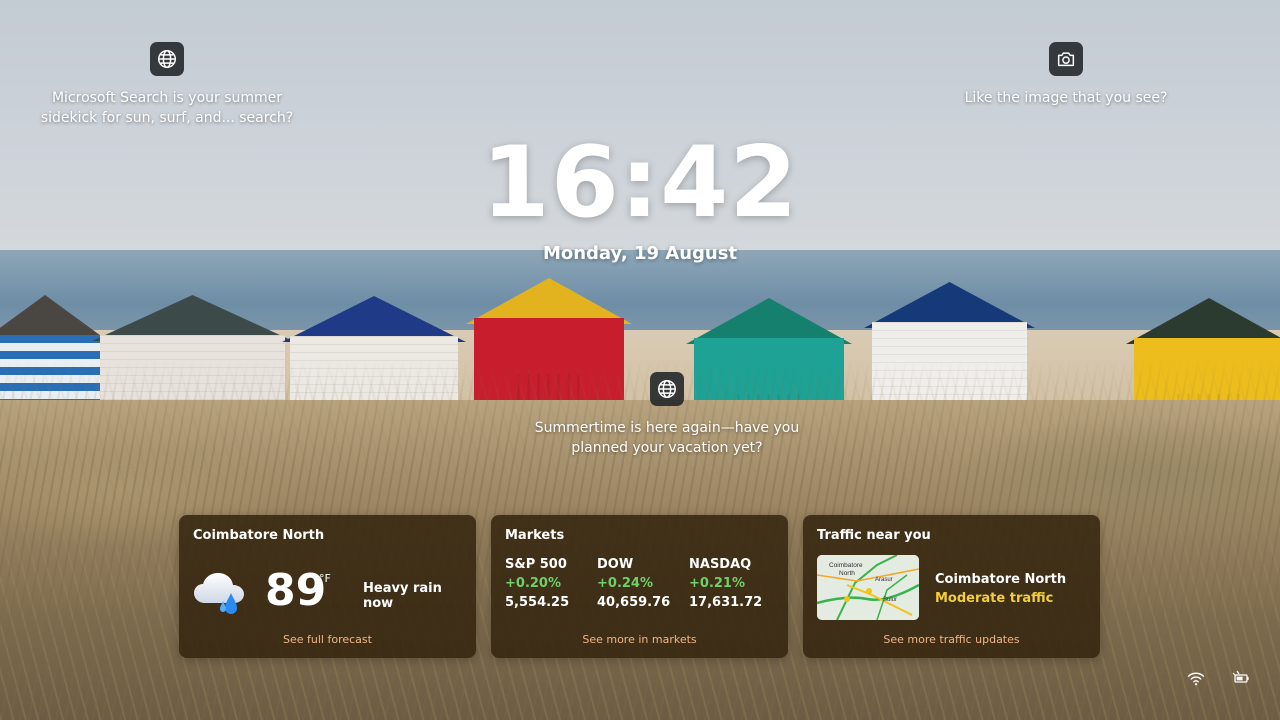  Describe the element at coordinates (259, 535) in the screenshot. I see `weather-location: Coimbatore North` at that location.